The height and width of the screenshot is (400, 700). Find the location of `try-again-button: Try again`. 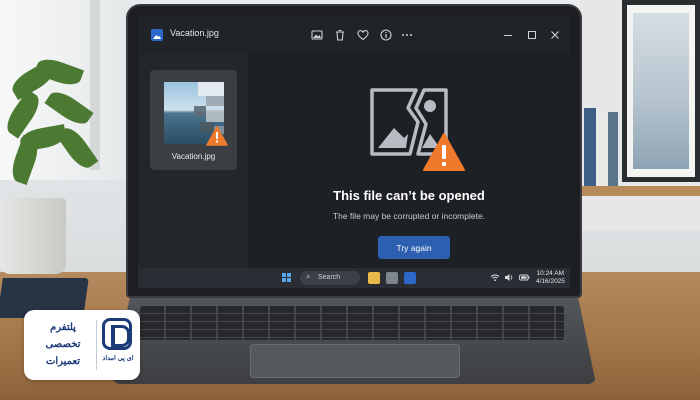

try-again-button: Try again is located at coordinates (414, 247).